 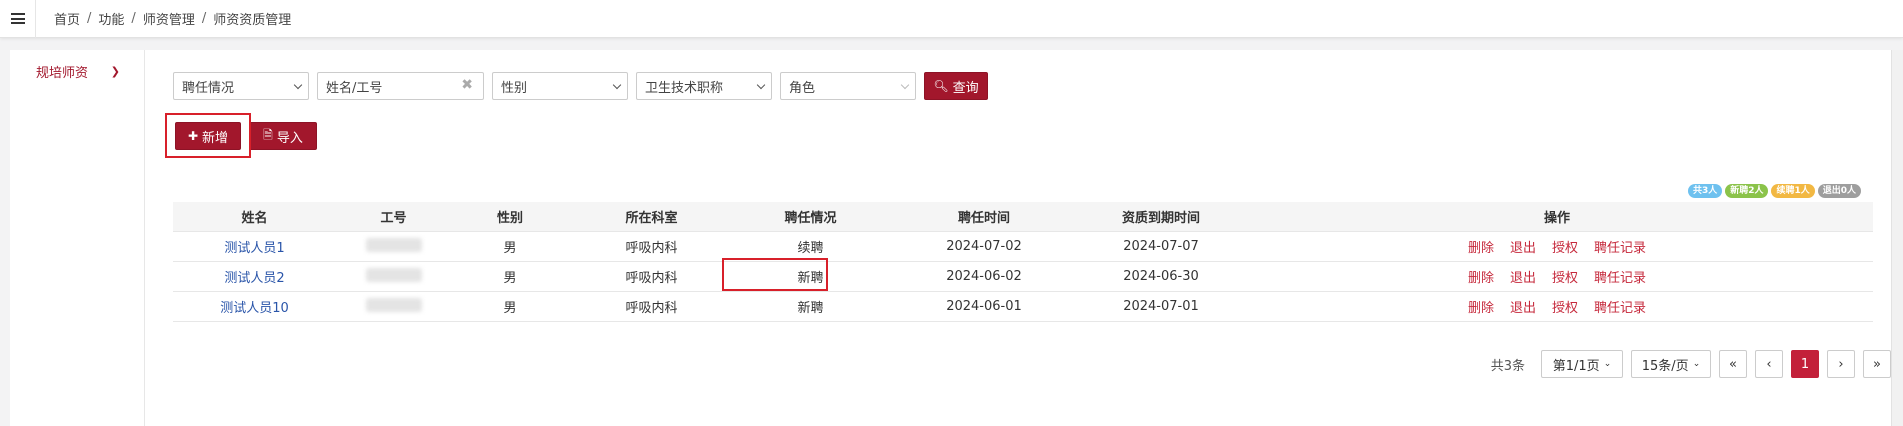 What do you see at coordinates (684, 88) in the screenshot?
I see `select-value: 卫生技术职称` at bounding box center [684, 88].